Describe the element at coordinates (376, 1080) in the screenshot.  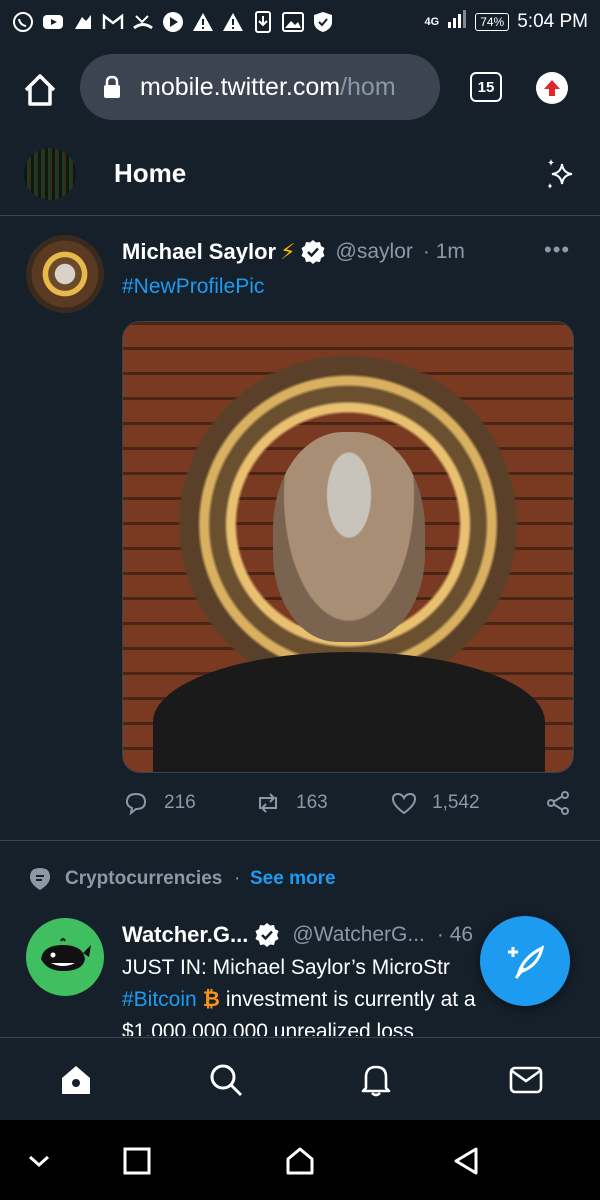
I see `notifications-nav-icon` at that location.